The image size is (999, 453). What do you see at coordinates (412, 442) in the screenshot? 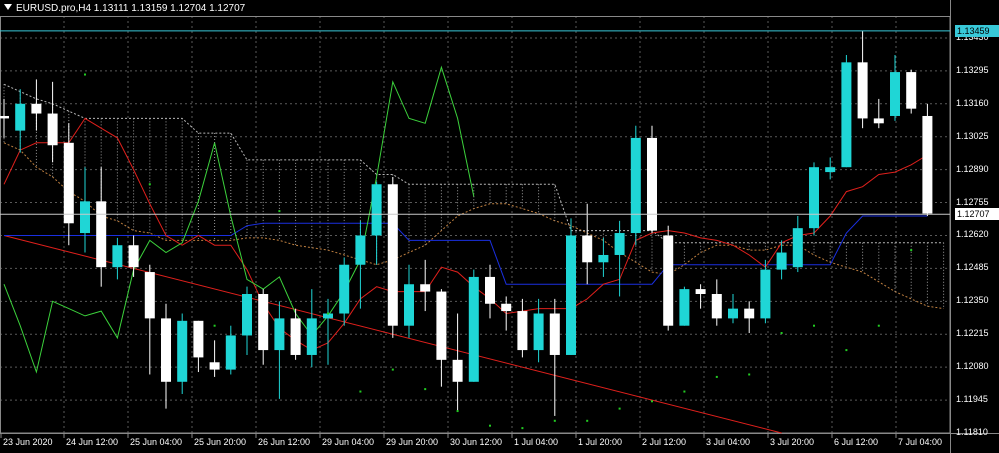
I see `time-tick-label: 29 Jun 20:00` at bounding box center [412, 442].